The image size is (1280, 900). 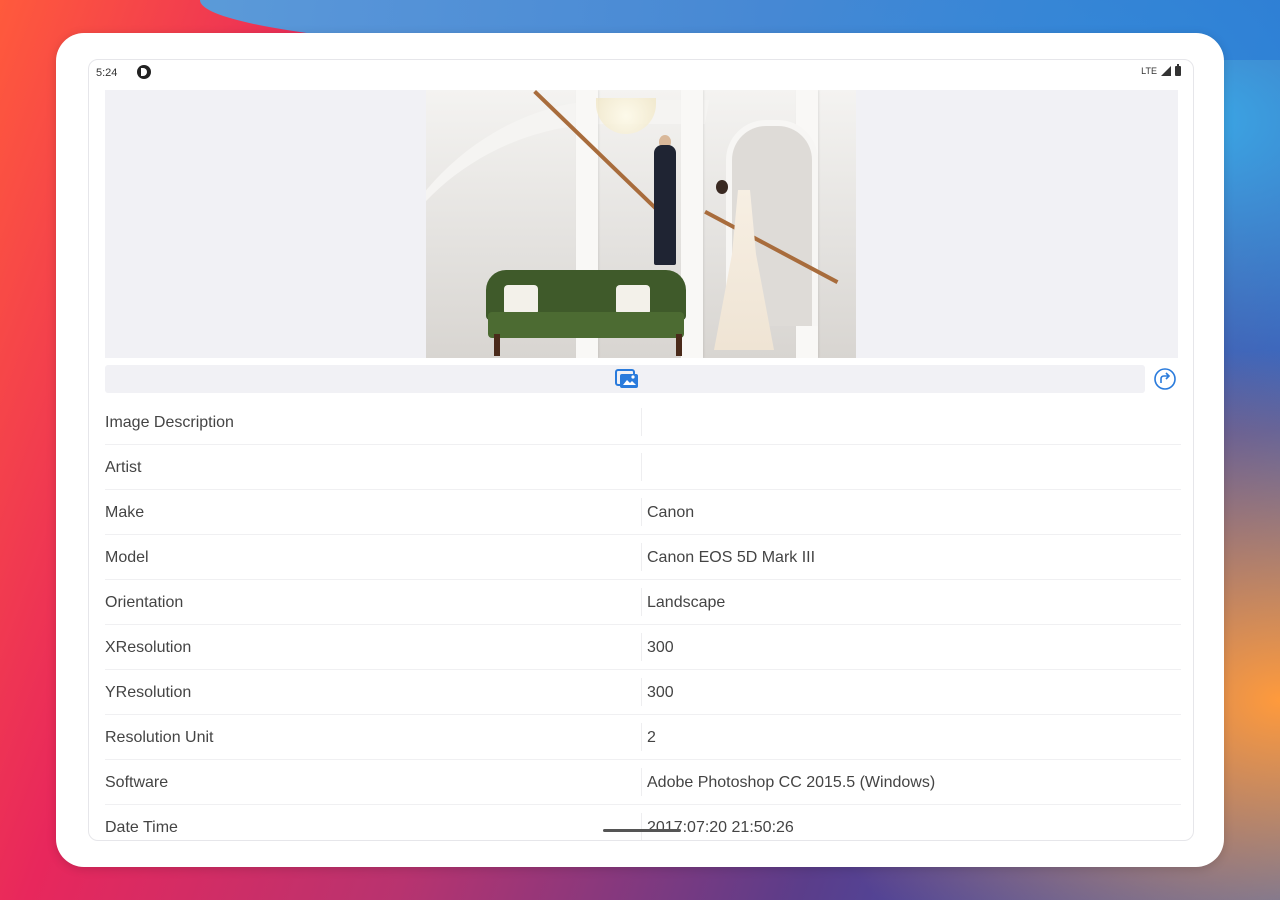 I want to click on photo-preview, so click(x=641, y=224).